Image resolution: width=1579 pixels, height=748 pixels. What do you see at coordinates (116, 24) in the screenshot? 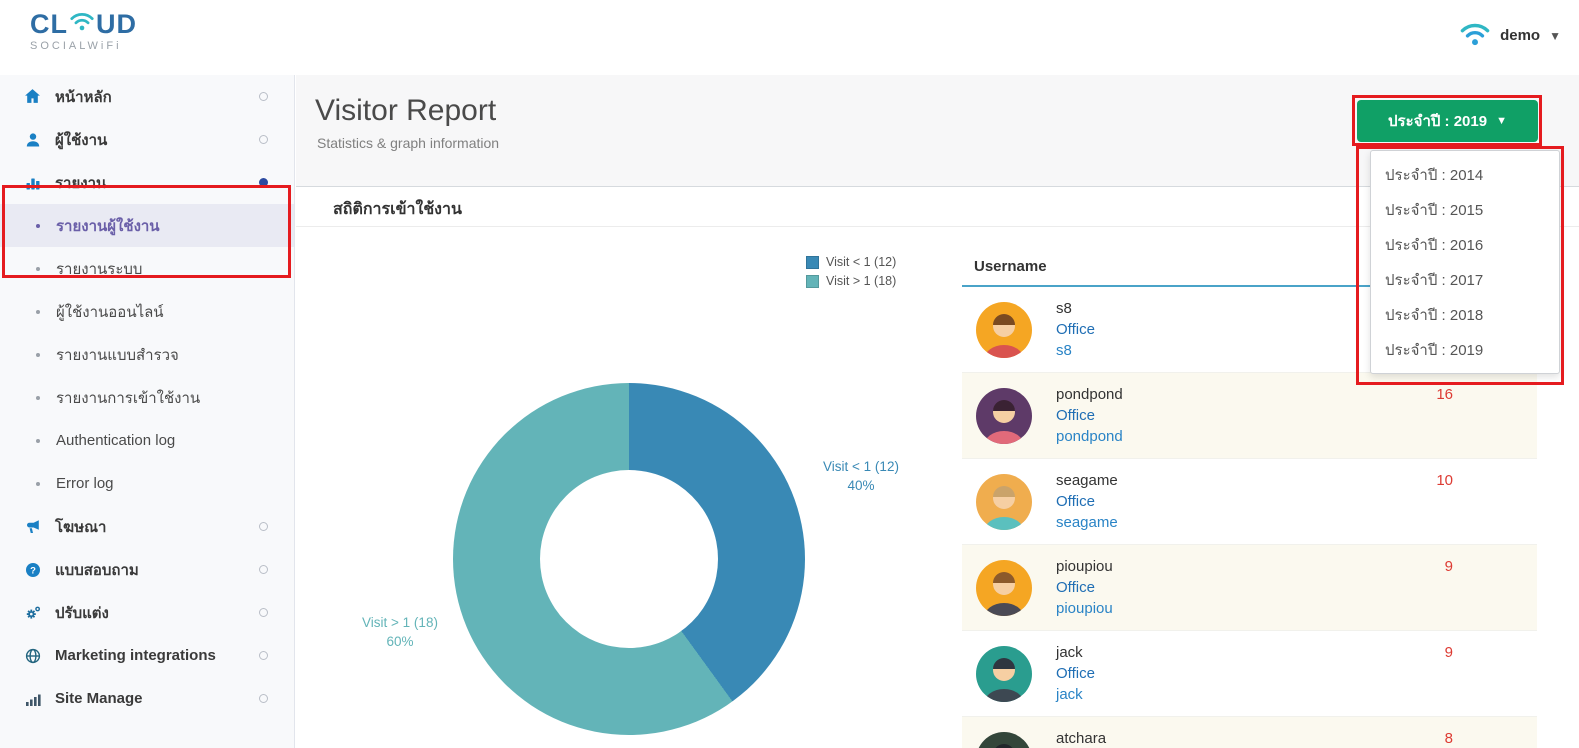
I see `logo-text-end: UD` at bounding box center [116, 24].